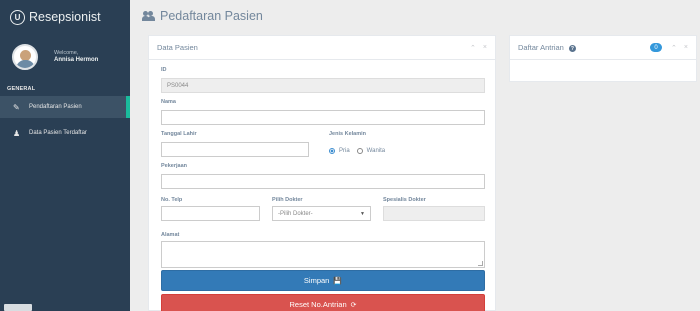 The image size is (700, 311). I want to click on tanggal-lahir-label: Tanggal Lahir, so click(179, 134).